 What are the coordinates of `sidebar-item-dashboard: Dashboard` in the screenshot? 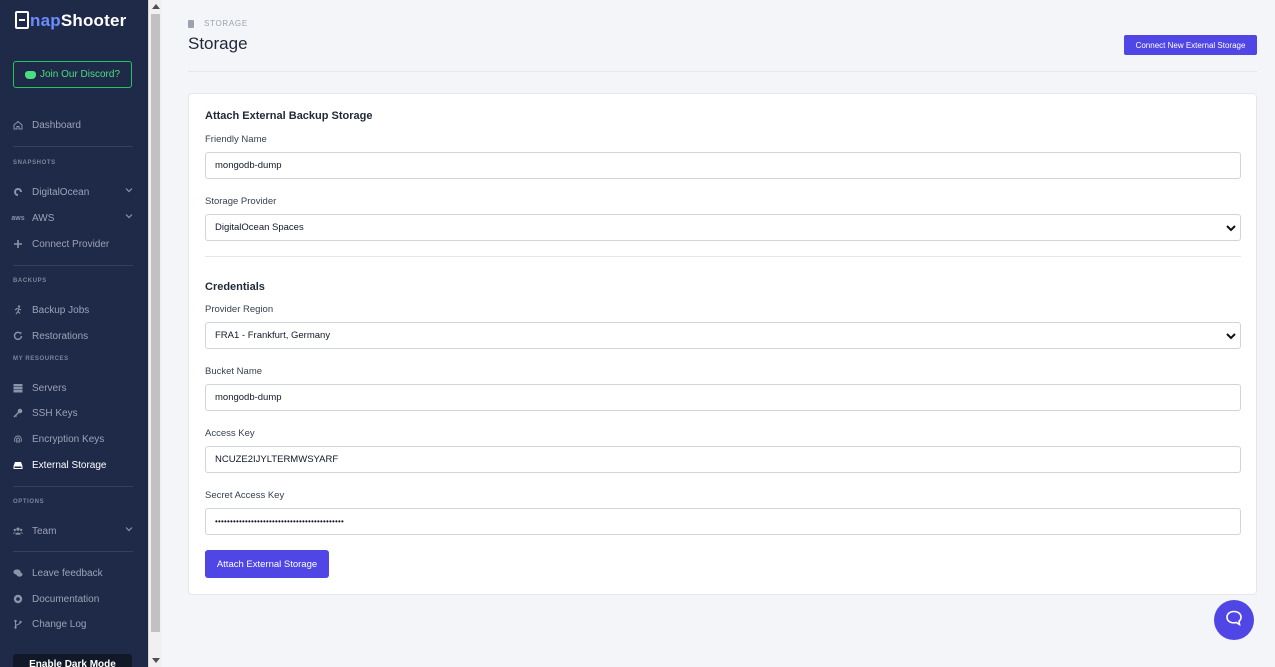 It's located at (73, 125).